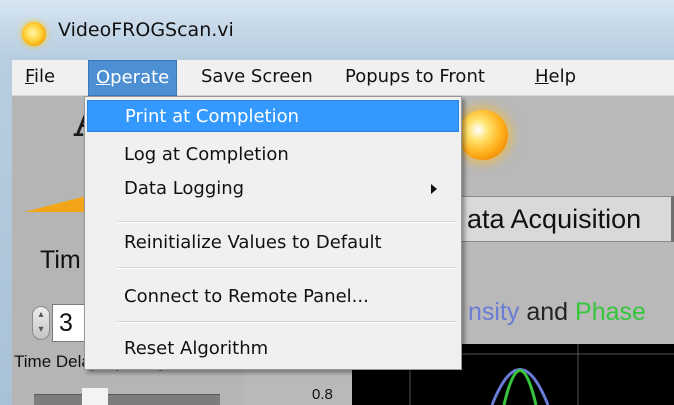 The height and width of the screenshot is (405, 674). Describe the element at coordinates (415, 78) in the screenshot. I see `menu-popups-to-front: Popups to Front` at that location.